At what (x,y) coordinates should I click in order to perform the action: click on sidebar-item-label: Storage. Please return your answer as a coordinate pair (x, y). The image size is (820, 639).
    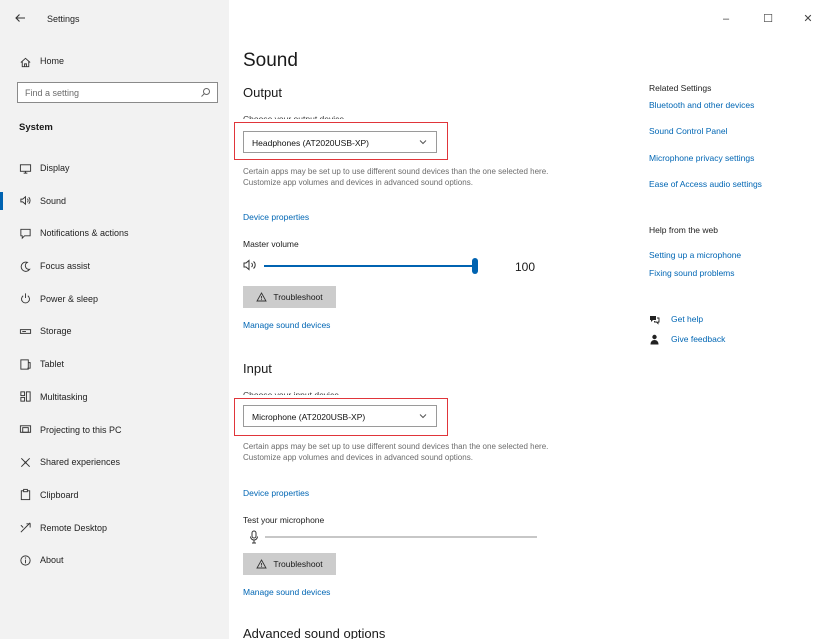
    Looking at the image, I should click on (56, 331).